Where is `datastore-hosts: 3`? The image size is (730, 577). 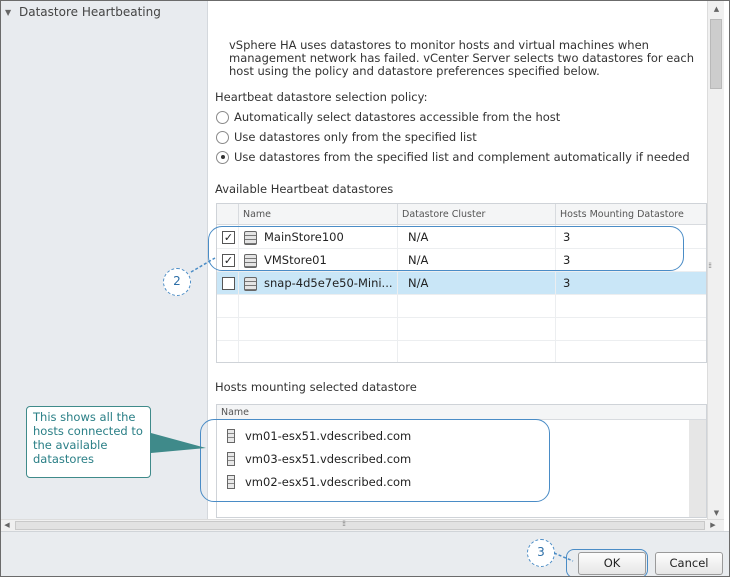 datastore-hosts: 3 is located at coordinates (567, 283).